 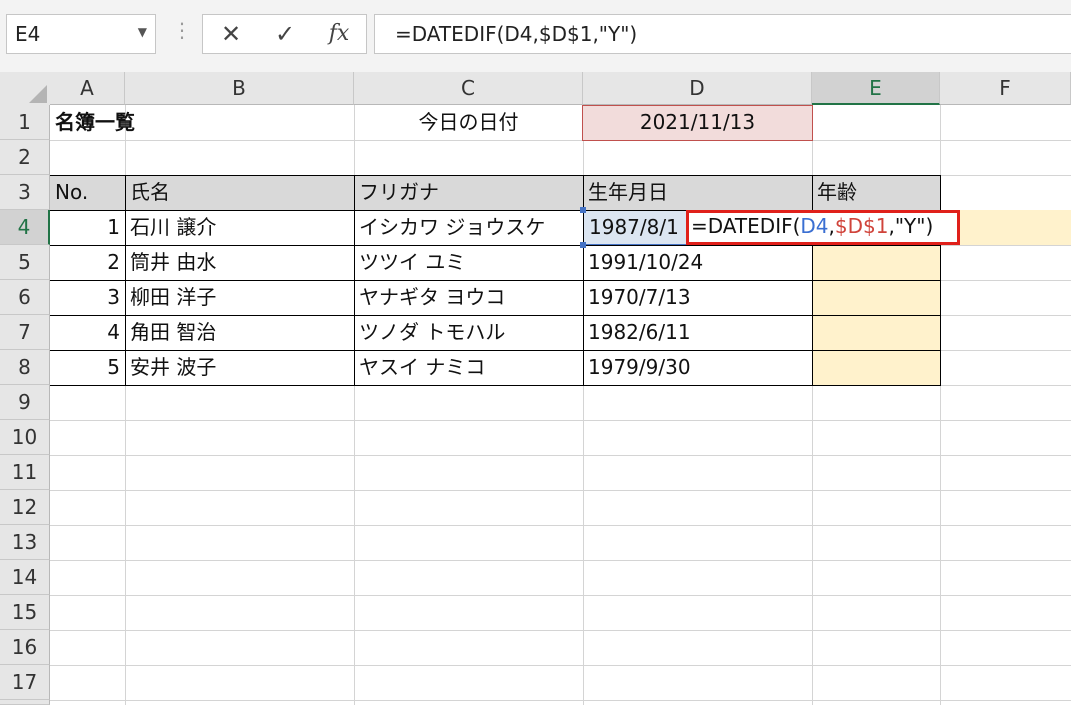 I want to click on row-header-1: 1, so click(x=25, y=122).